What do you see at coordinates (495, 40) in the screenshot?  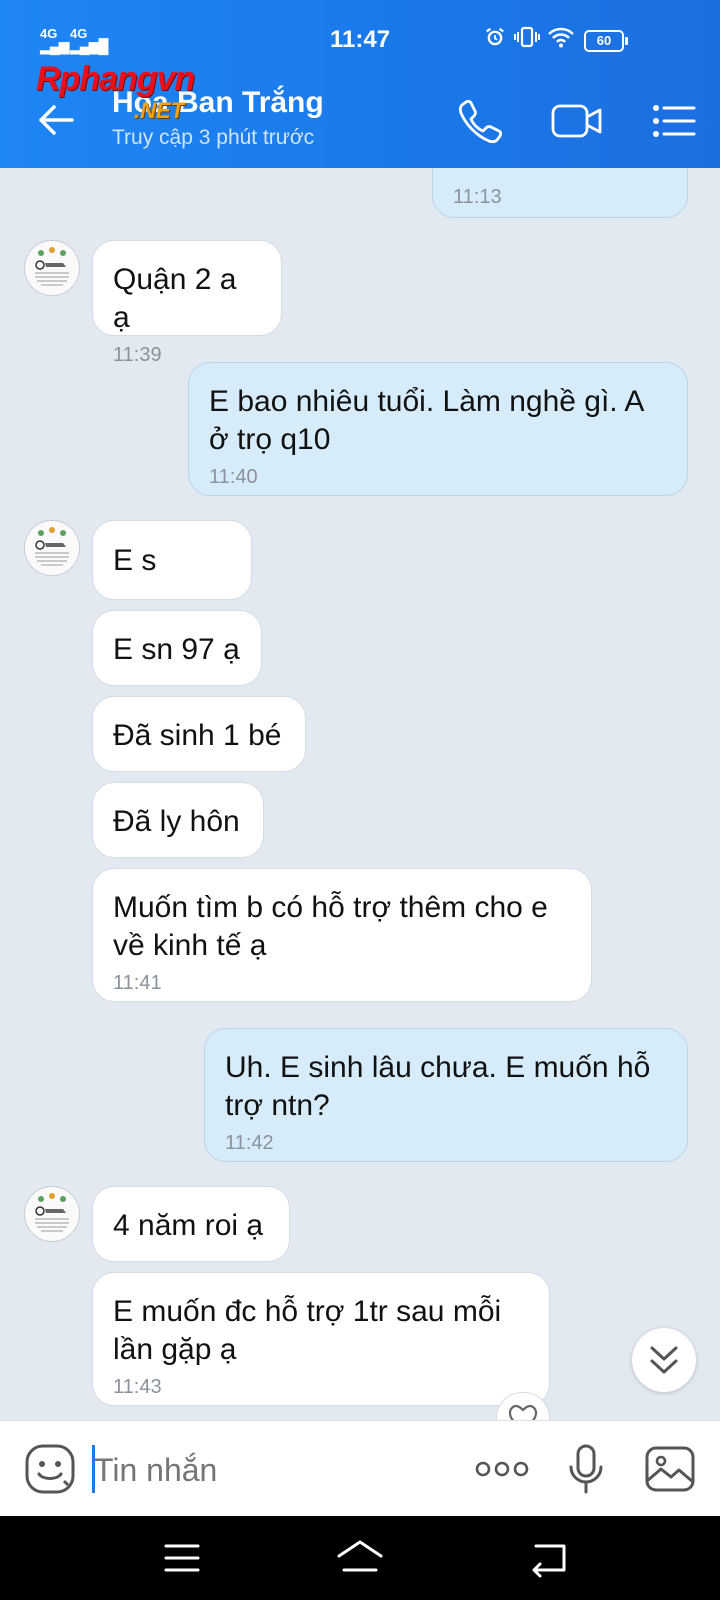 I see `alarm-icon` at bounding box center [495, 40].